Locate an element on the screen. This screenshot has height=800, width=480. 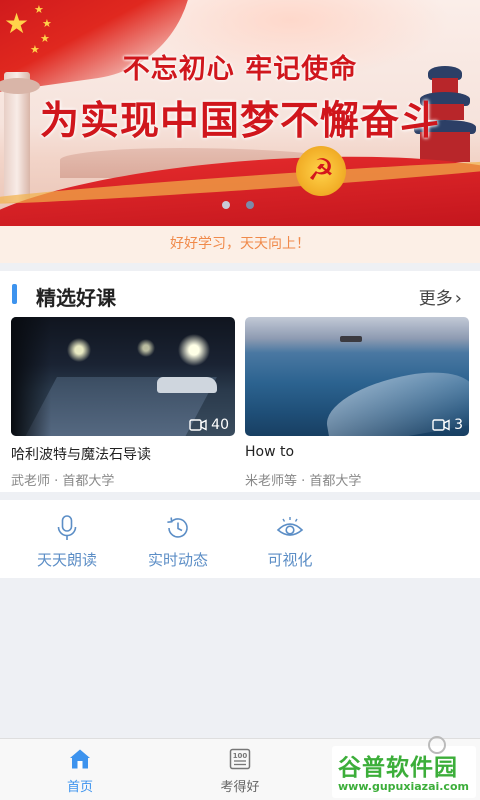
microphone-icon is located at coordinates (67, 528).